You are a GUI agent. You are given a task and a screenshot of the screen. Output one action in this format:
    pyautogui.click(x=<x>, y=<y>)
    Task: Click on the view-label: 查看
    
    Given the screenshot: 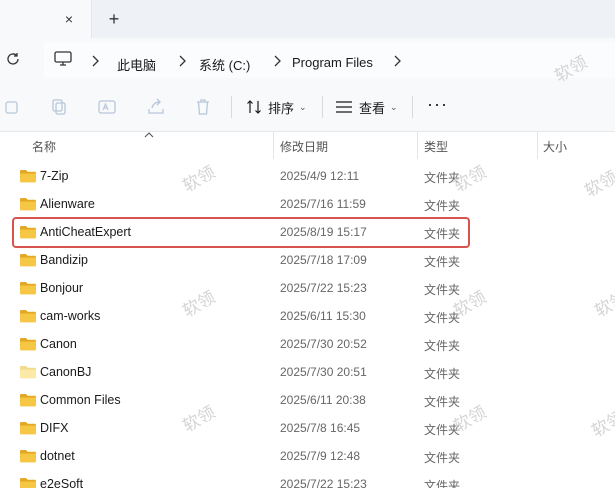 What is the action you would take?
    pyautogui.click(x=372, y=108)
    